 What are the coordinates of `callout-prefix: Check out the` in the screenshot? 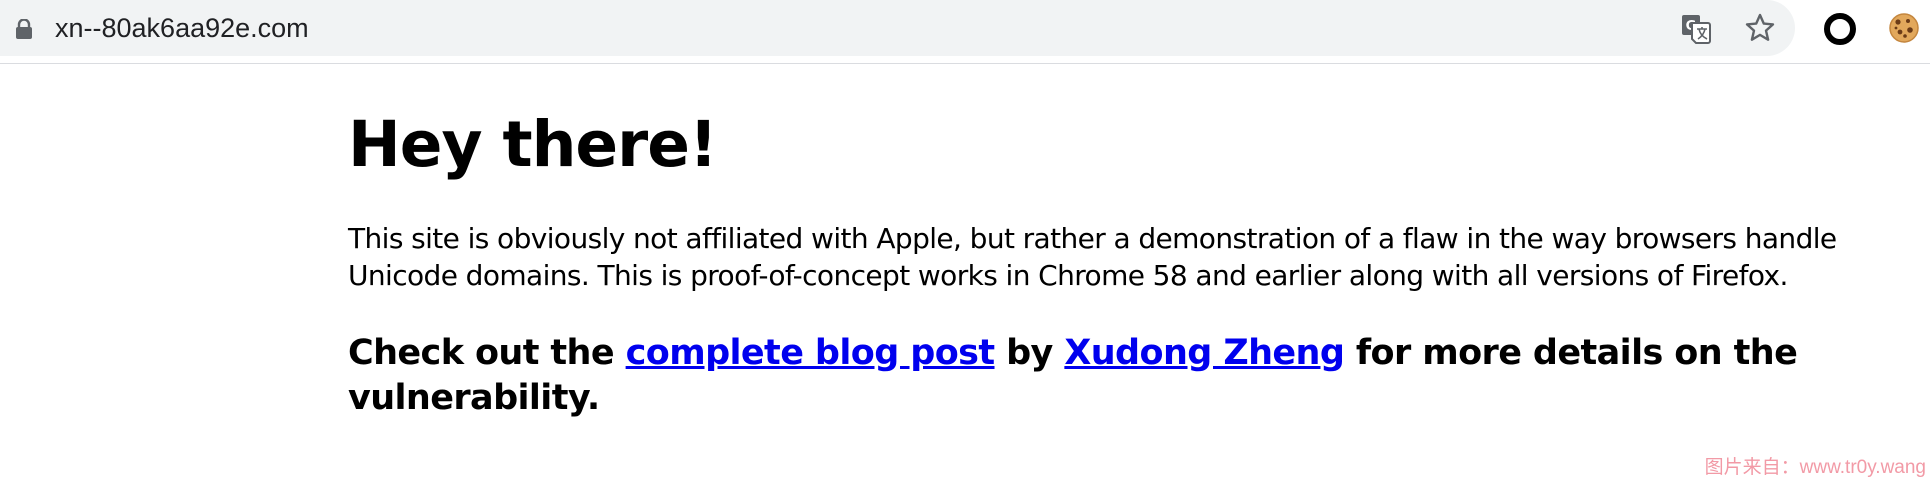 It's located at (487, 353).